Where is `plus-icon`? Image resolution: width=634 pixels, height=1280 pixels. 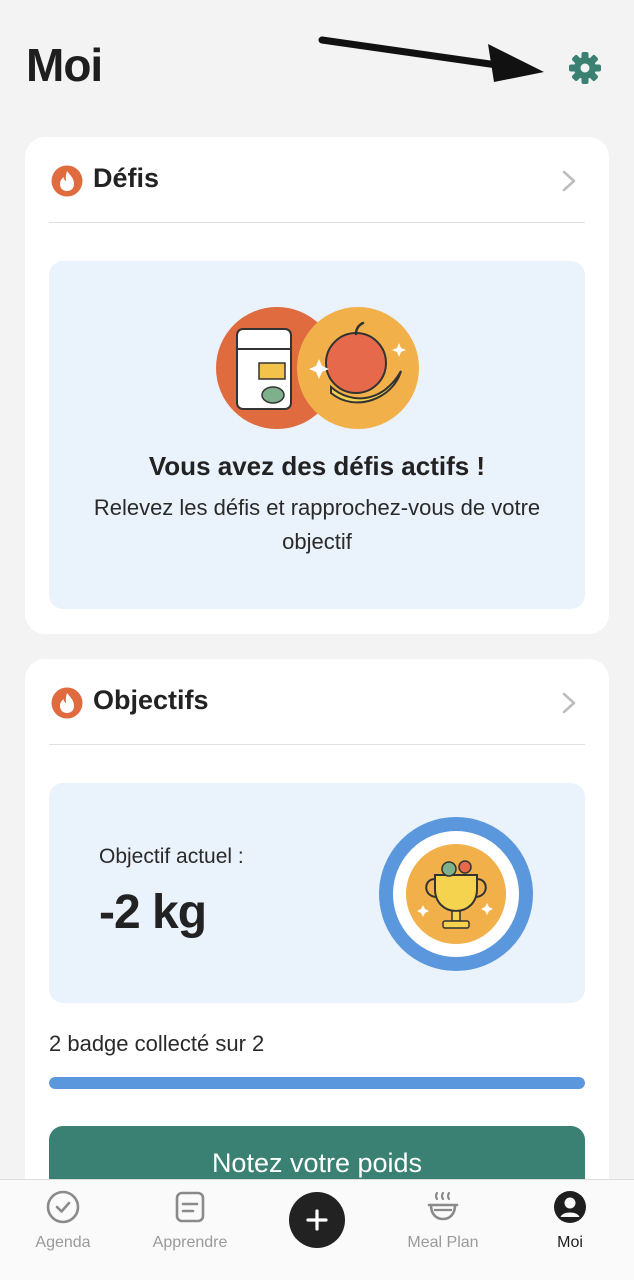
plus-icon is located at coordinates (317, 1220).